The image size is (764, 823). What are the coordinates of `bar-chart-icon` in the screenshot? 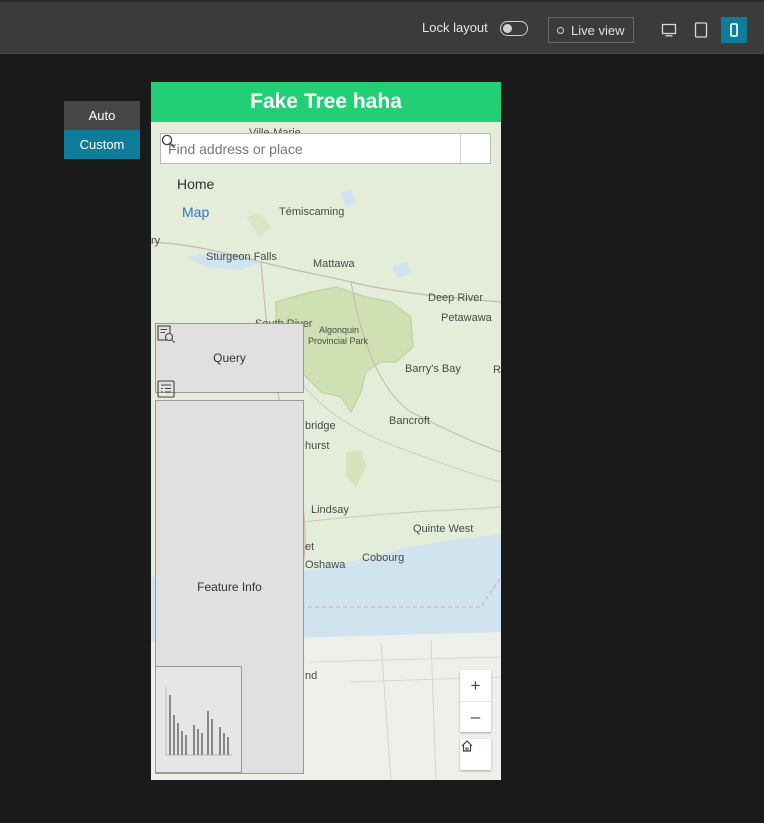 It's located at (198, 721).